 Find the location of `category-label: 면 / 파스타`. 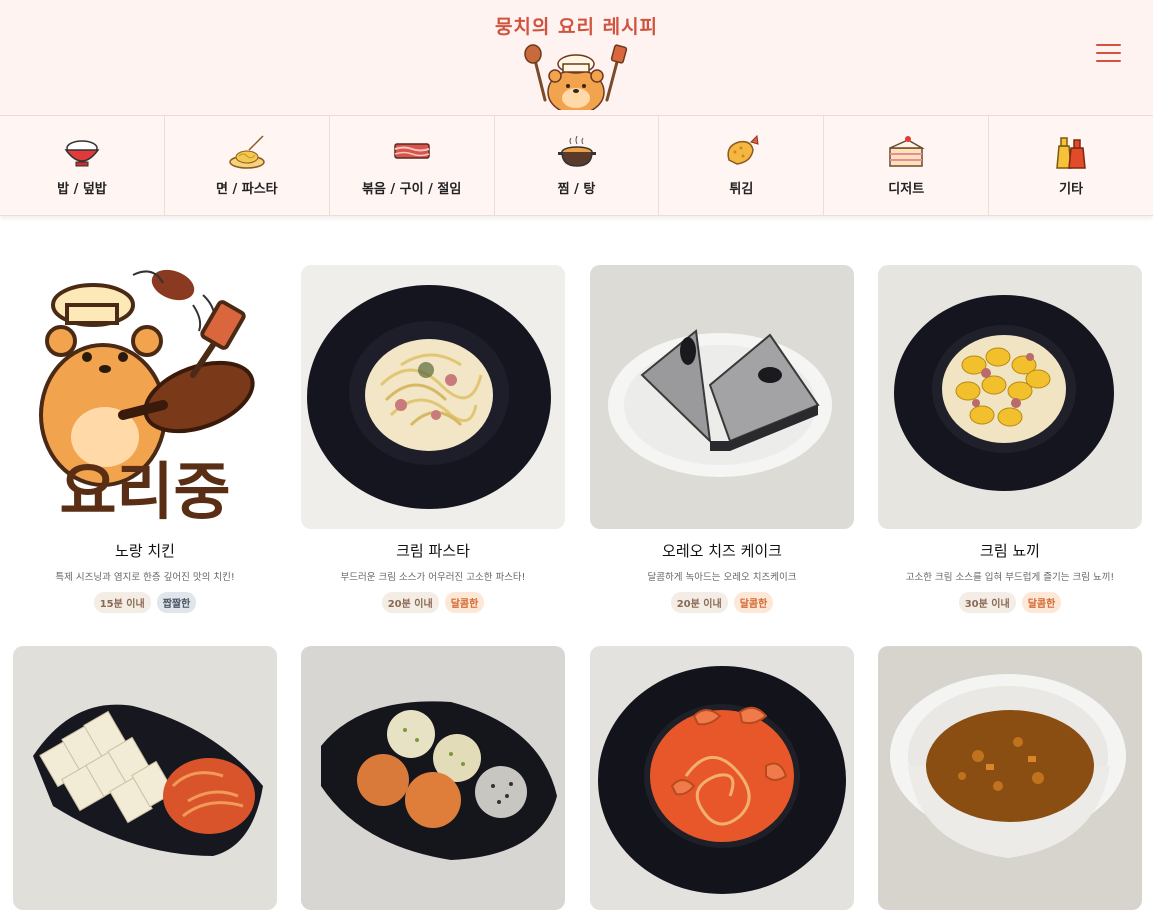

category-label: 면 / 파스타 is located at coordinates (246, 189).